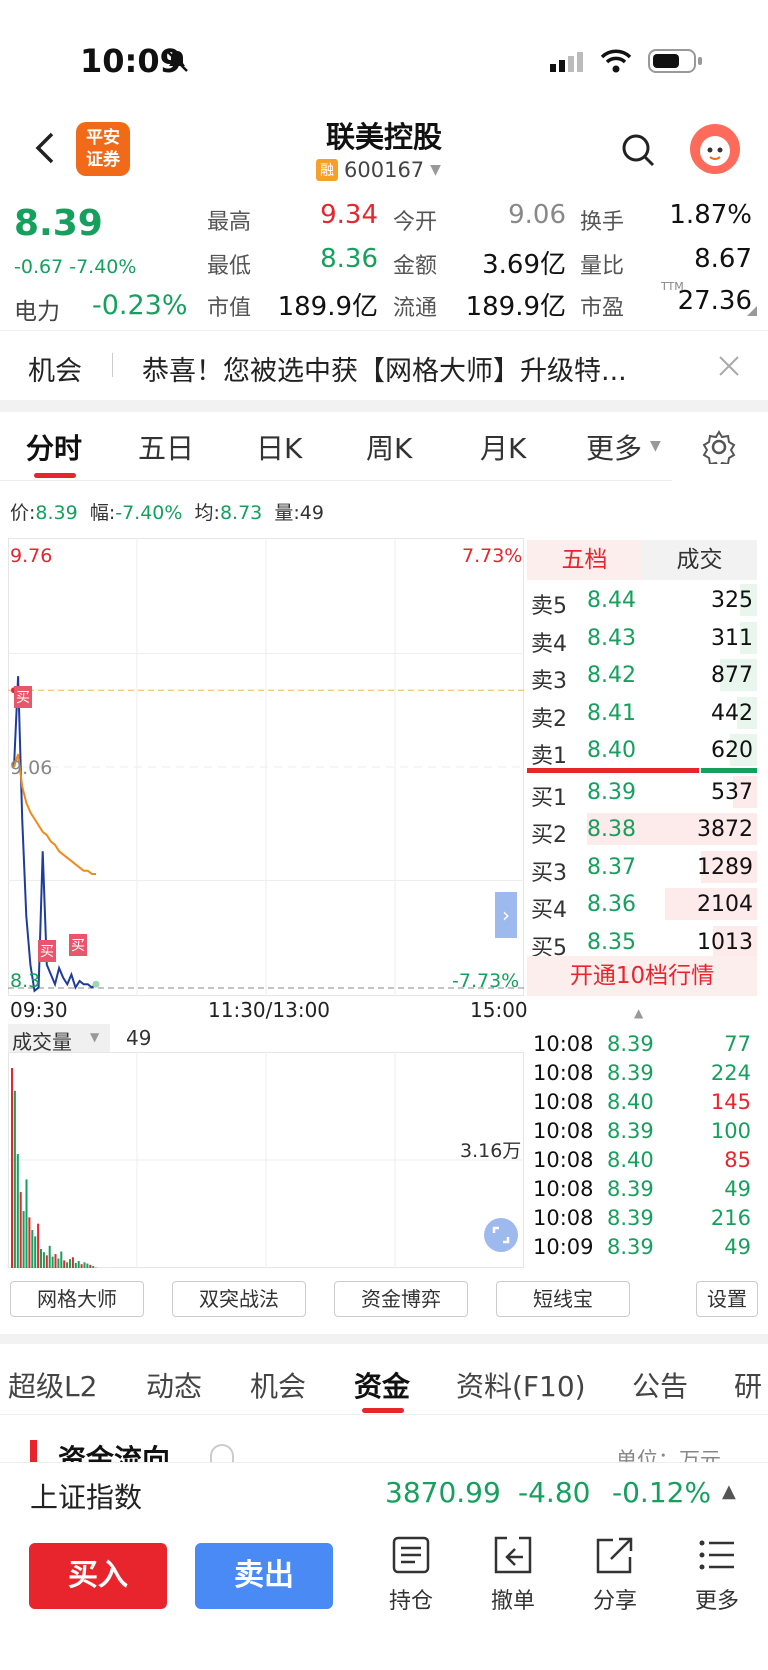 Image resolution: width=768 pixels, height=1670 pixels. Describe the element at coordinates (549, 719) in the screenshot. I see `level-label: 卖2` at that location.